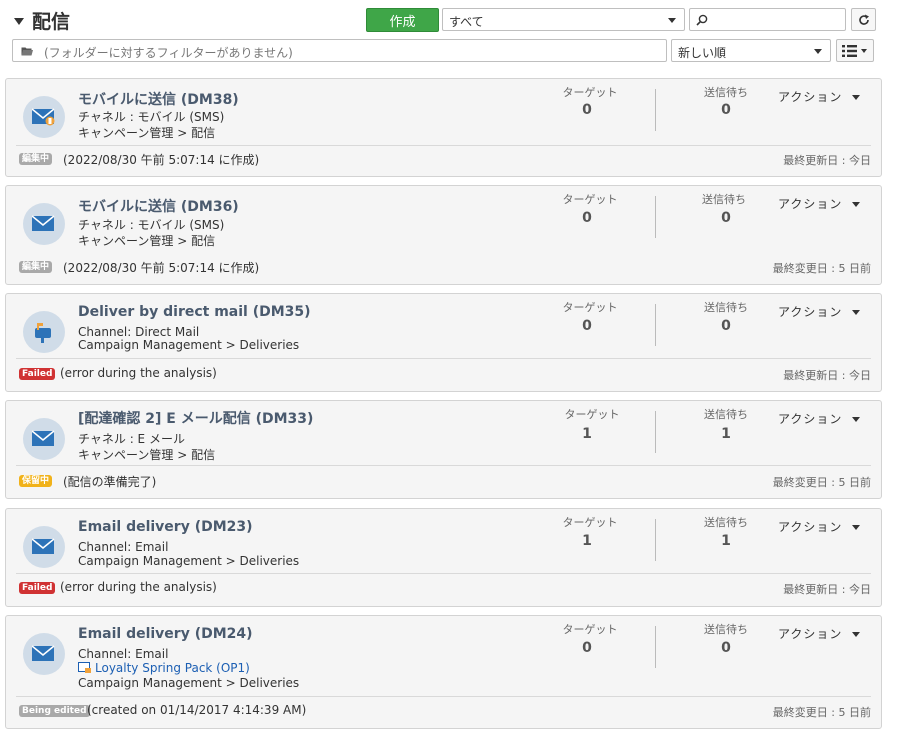 This screenshot has width=903, height=751. I want to click on status-badge: Being edited, so click(54, 711).